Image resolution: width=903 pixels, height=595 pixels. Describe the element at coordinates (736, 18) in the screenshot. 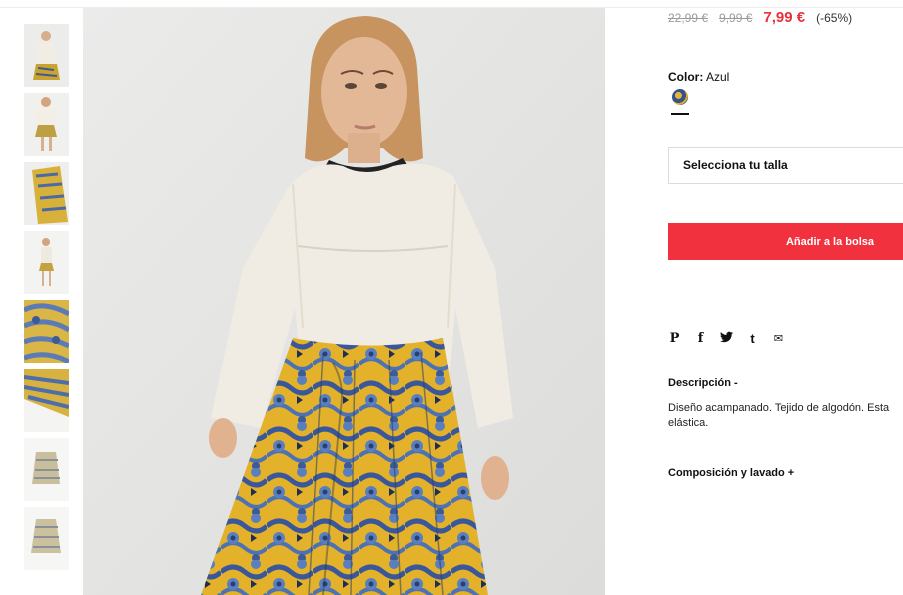

I see `previous-price: 9,99 €` at that location.